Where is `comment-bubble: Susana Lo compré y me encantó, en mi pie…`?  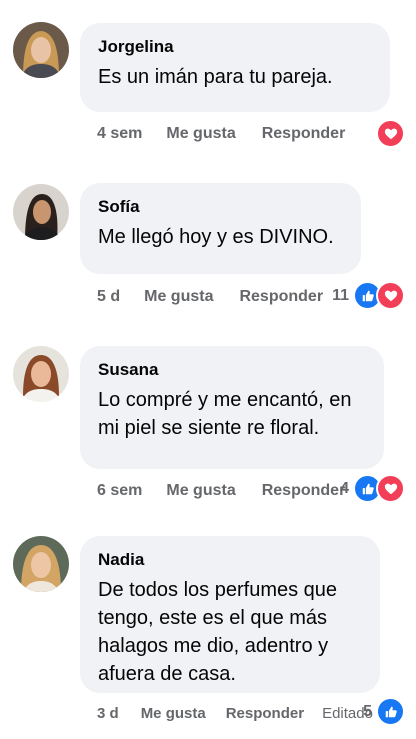 comment-bubble: Susana Lo compré y me encantó, en mi pie… is located at coordinates (232, 407).